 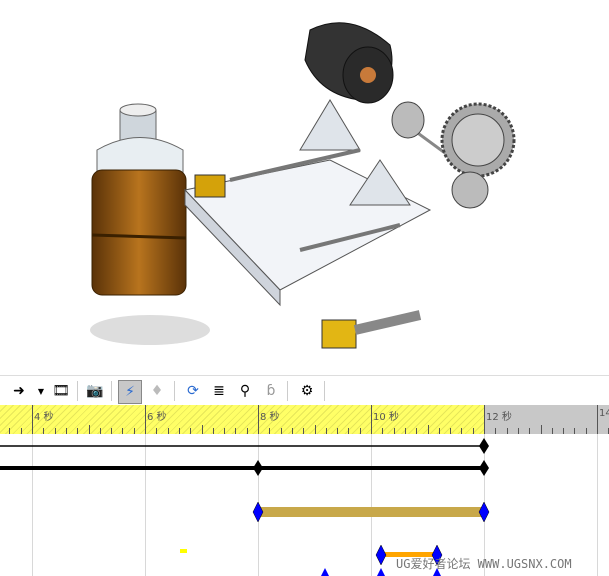 What do you see at coordinates (219, 391) in the screenshot?
I see `spring-icon: ≣` at bounding box center [219, 391].